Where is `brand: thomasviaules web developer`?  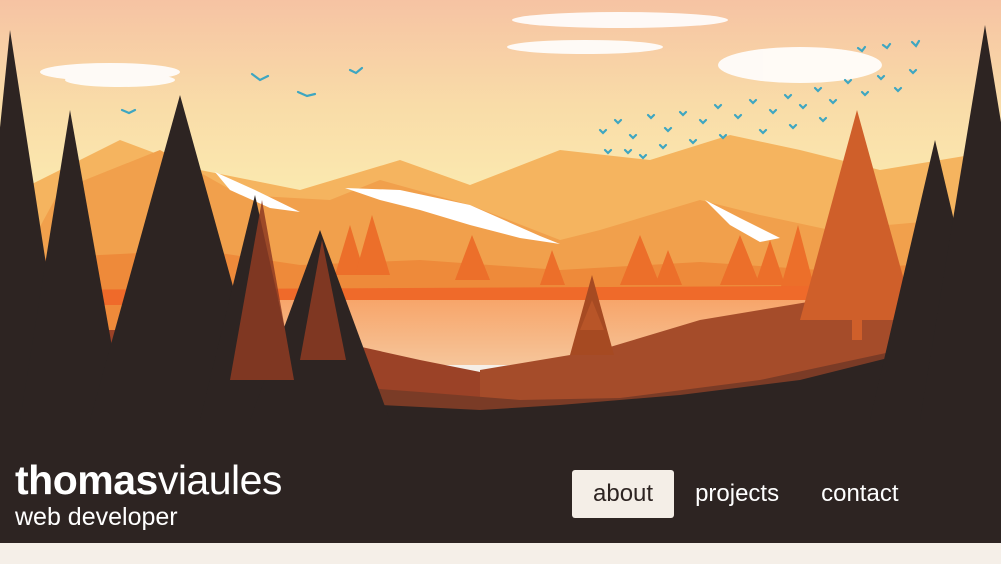 brand: thomasviaules web developer is located at coordinates (148, 494).